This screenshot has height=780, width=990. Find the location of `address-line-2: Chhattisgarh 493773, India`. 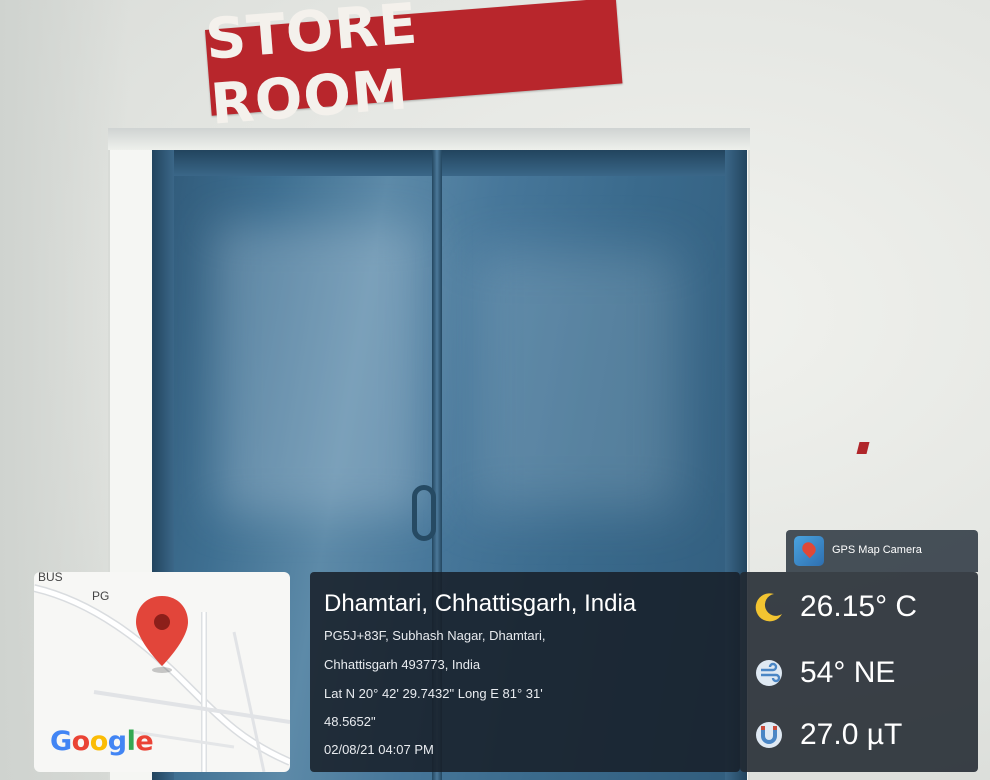

address-line-2: Chhattisgarh 493773, India is located at coordinates (402, 664).